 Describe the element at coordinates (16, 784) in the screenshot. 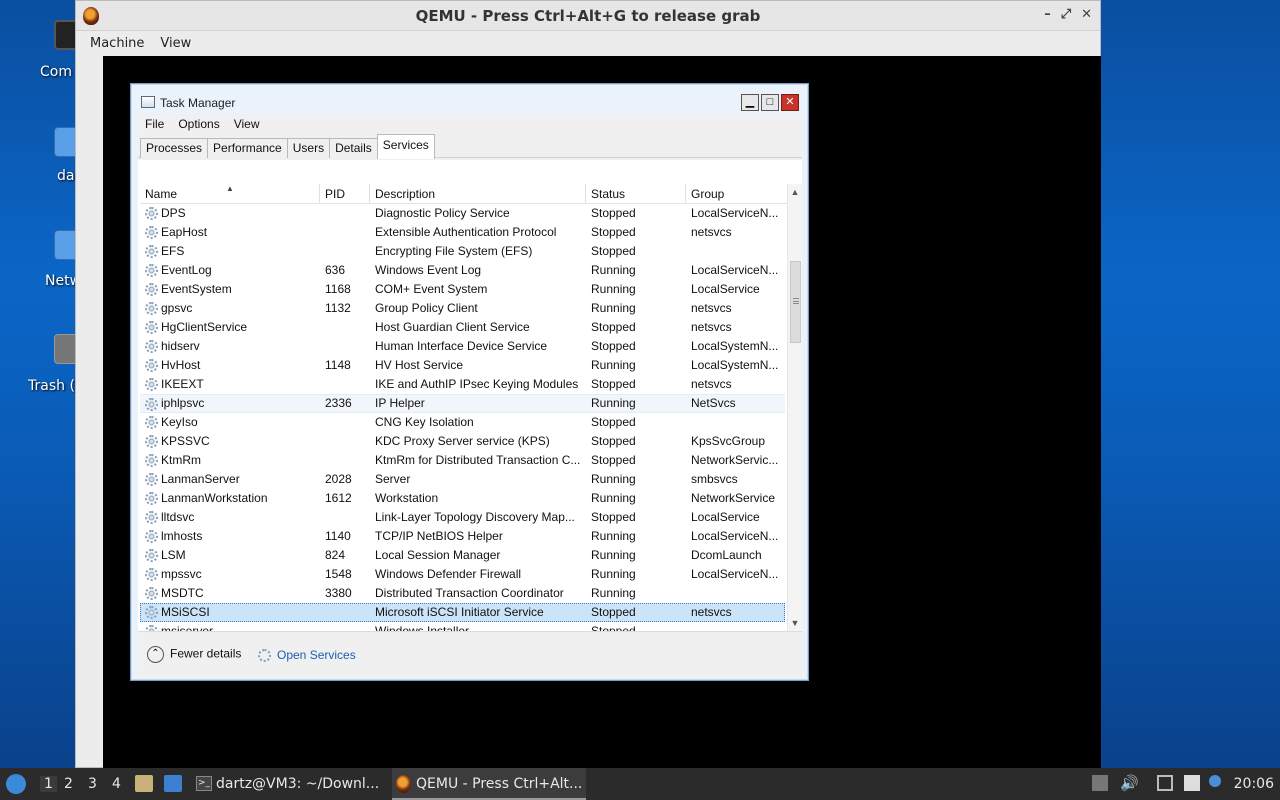

I see `start-menu-icon` at that location.